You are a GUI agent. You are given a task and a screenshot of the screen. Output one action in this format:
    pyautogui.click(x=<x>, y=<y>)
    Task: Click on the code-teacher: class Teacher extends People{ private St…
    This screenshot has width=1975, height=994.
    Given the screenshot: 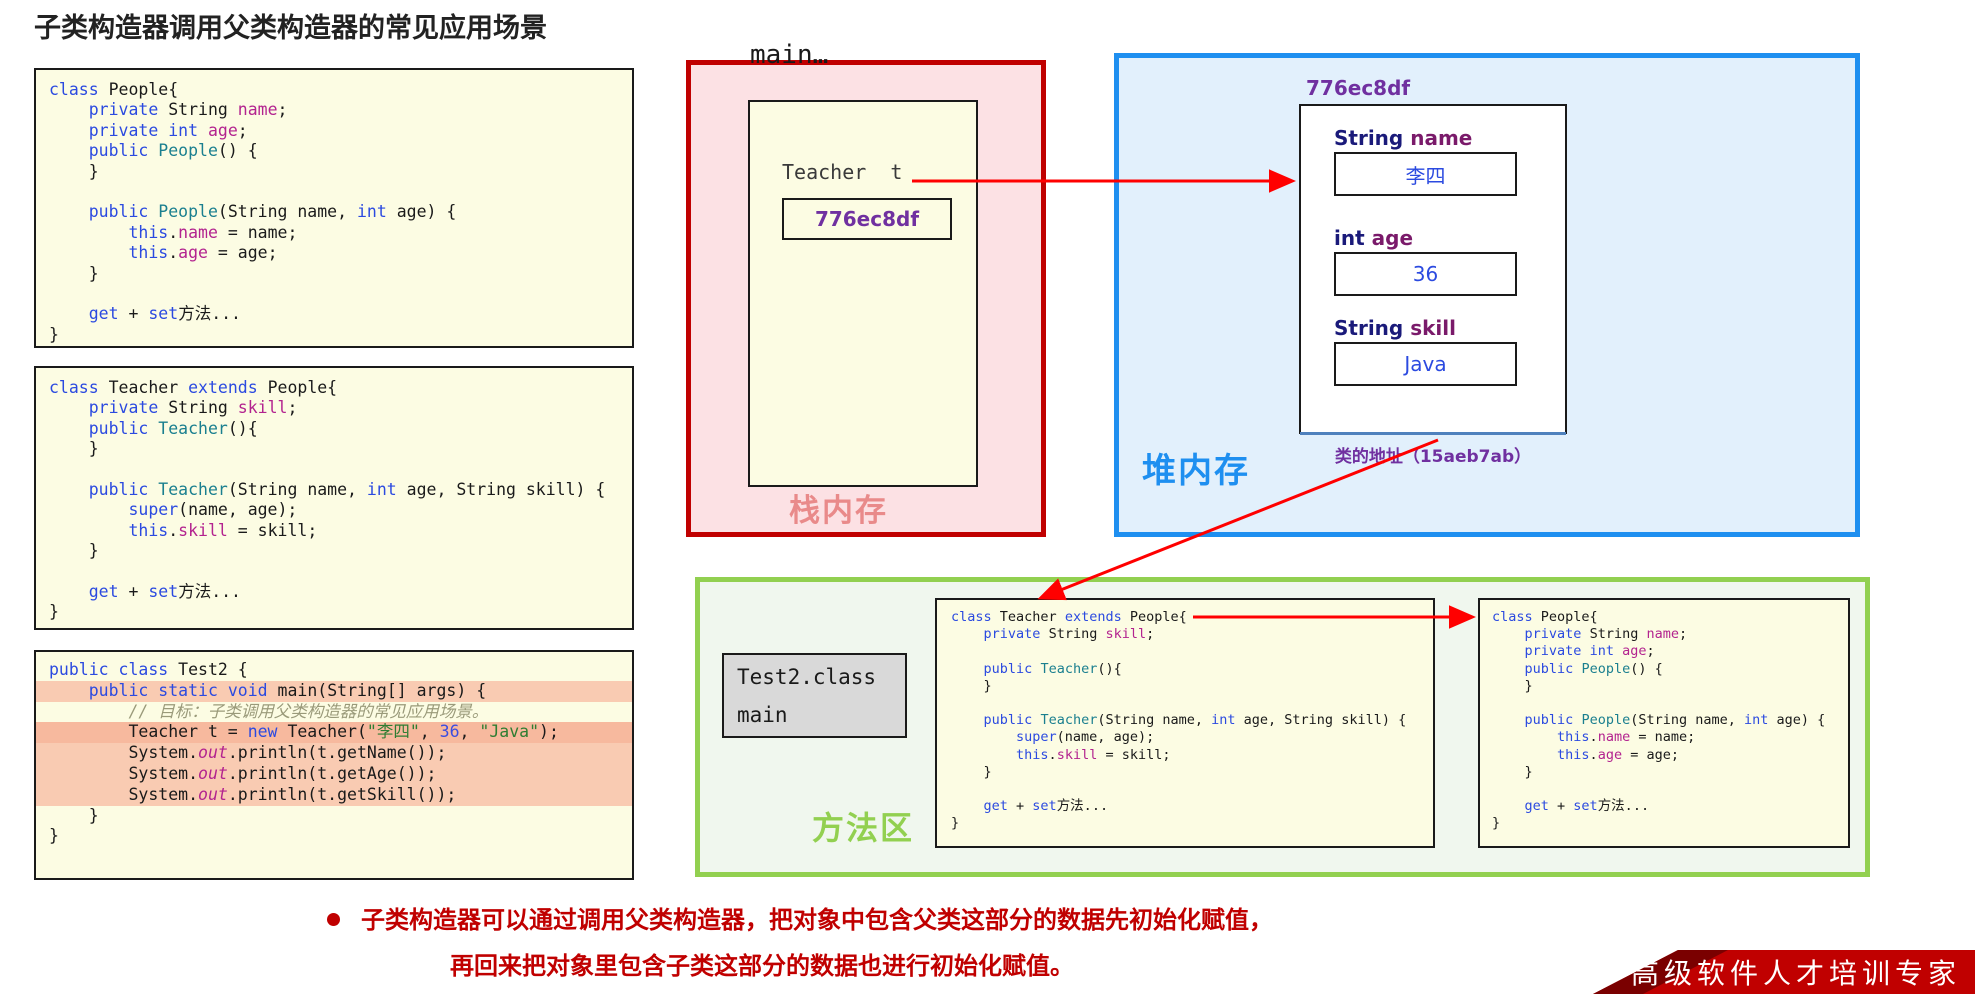 What is the action you would take?
    pyautogui.click(x=327, y=500)
    